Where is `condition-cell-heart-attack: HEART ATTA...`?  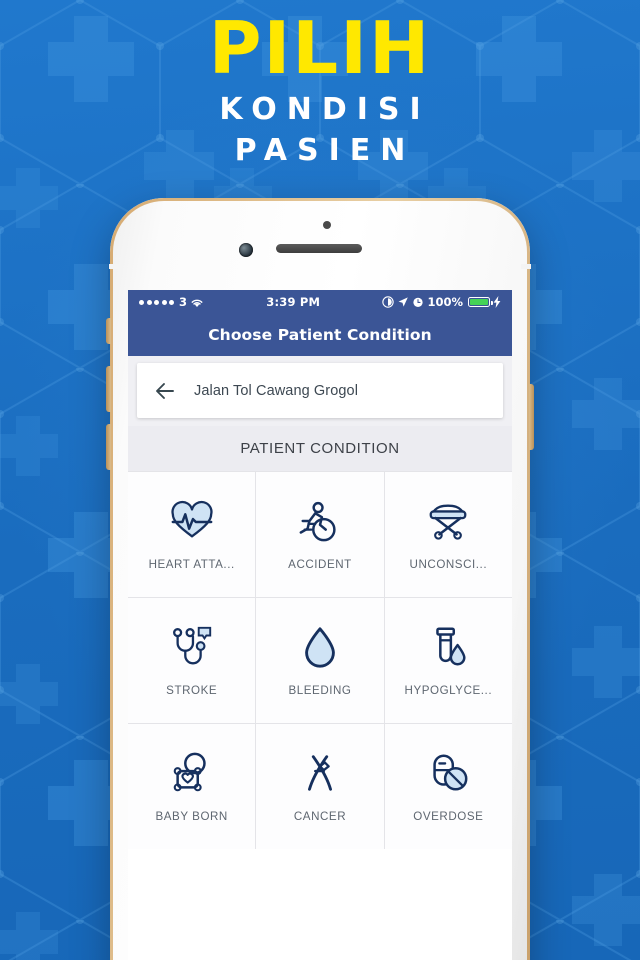 condition-cell-heart-attack: HEART ATTA... is located at coordinates (192, 534).